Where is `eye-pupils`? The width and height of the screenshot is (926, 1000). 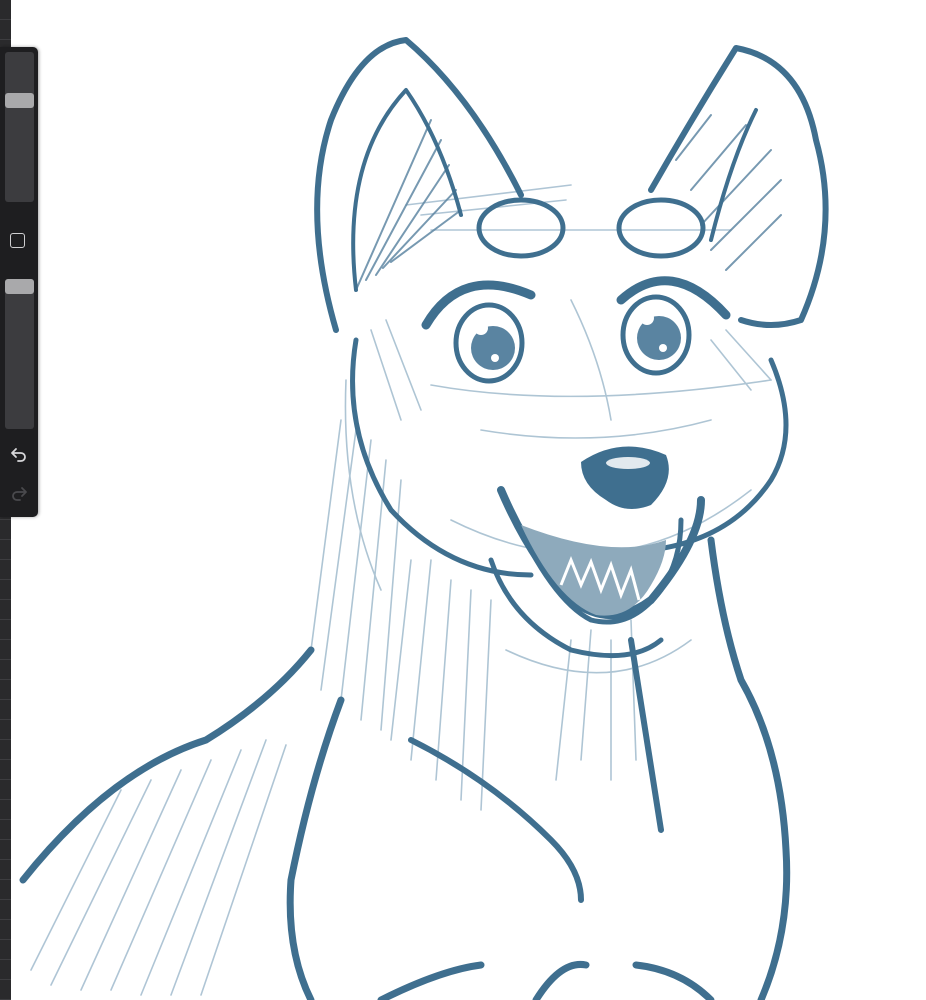 eye-pupils is located at coordinates (576, 340).